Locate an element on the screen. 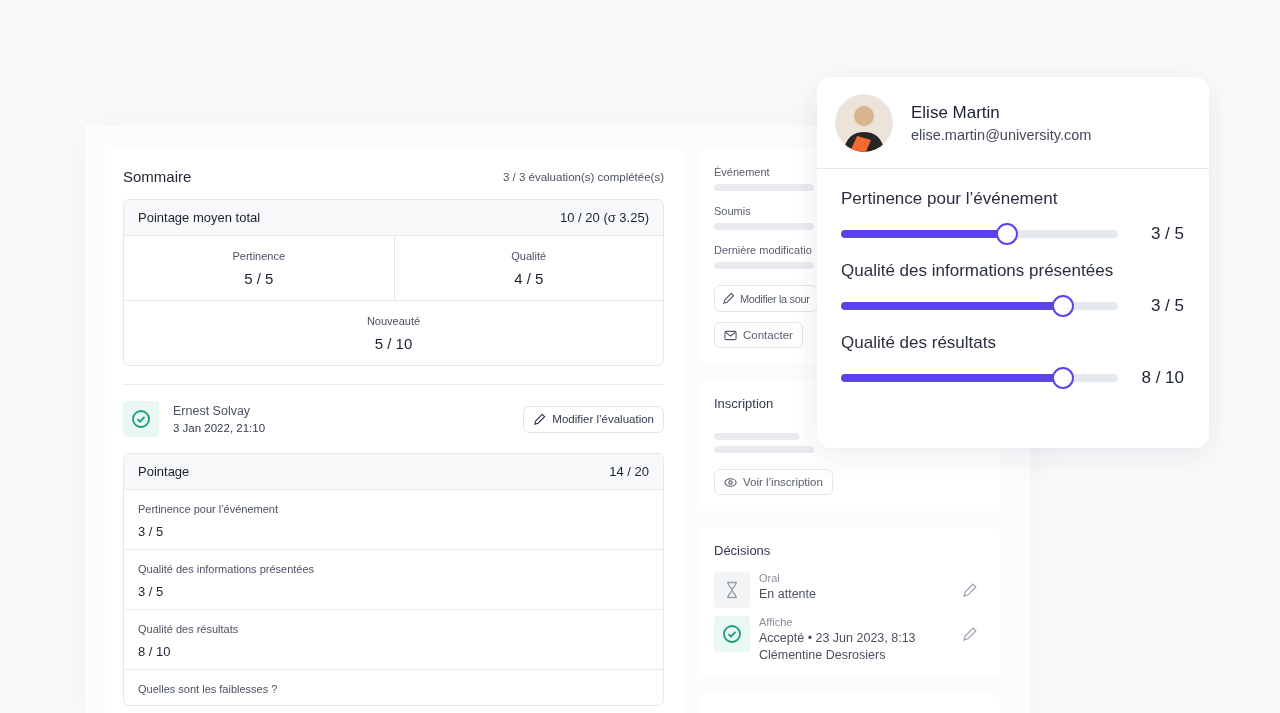 The width and height of the screenshot is (1280, 713). criterion-label: Qualité des résultats is located at coordinates (918, 343).